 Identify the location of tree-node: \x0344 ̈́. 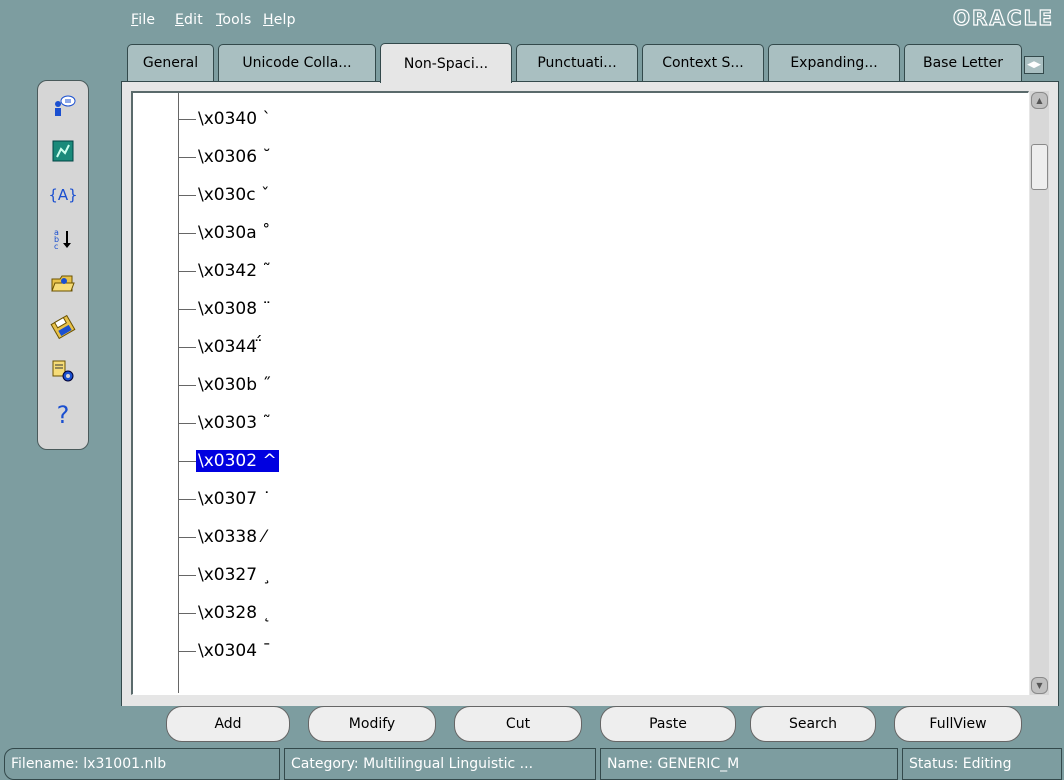
(221, 347).